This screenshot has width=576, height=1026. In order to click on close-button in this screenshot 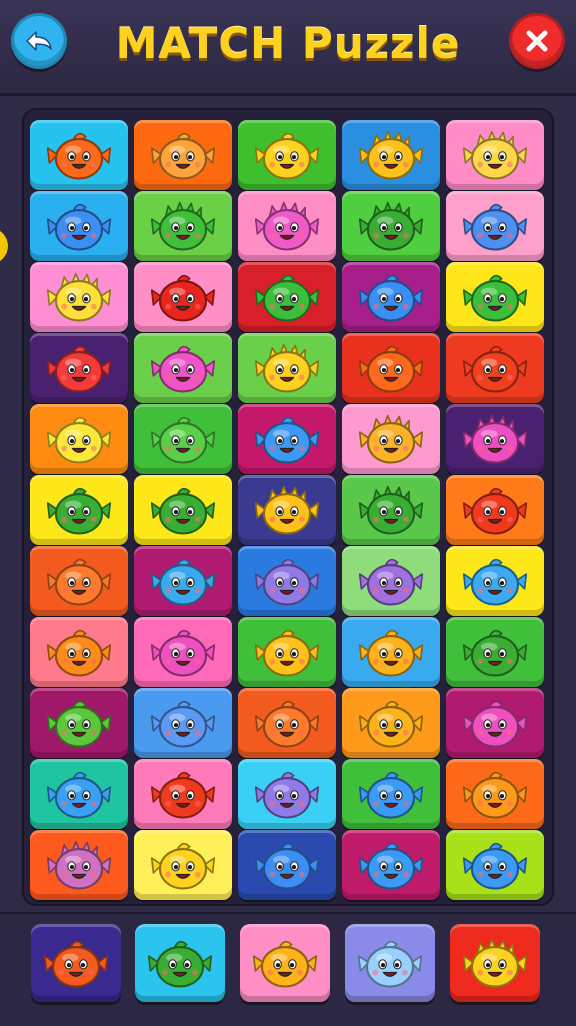, I will do `click(537, 41)`.